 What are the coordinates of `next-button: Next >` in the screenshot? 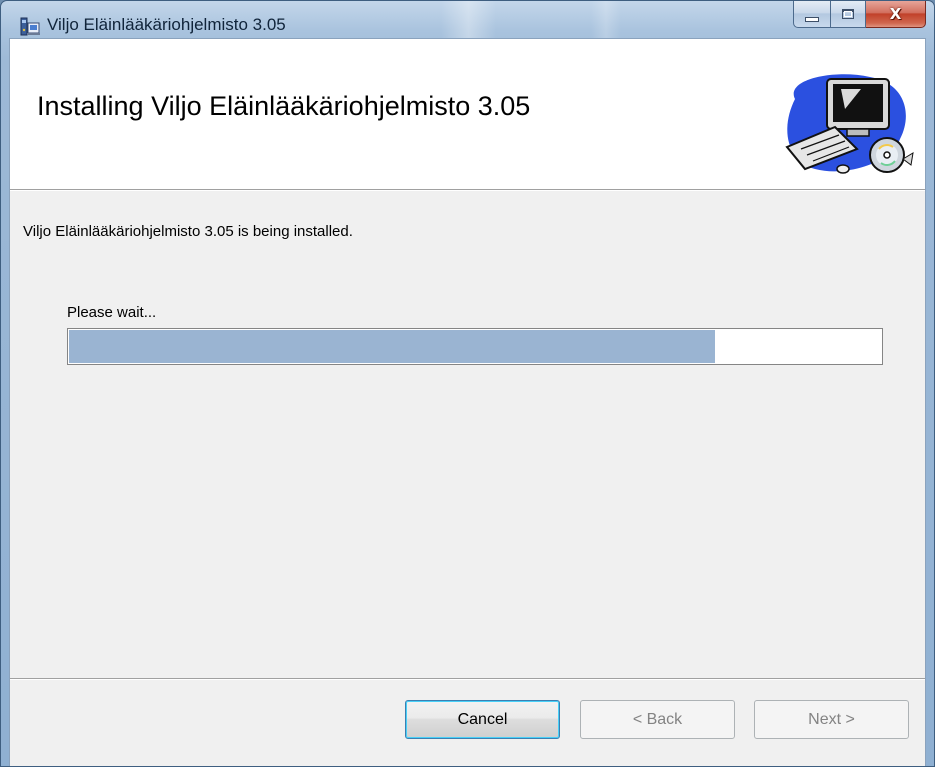 It's located at (831, 719).